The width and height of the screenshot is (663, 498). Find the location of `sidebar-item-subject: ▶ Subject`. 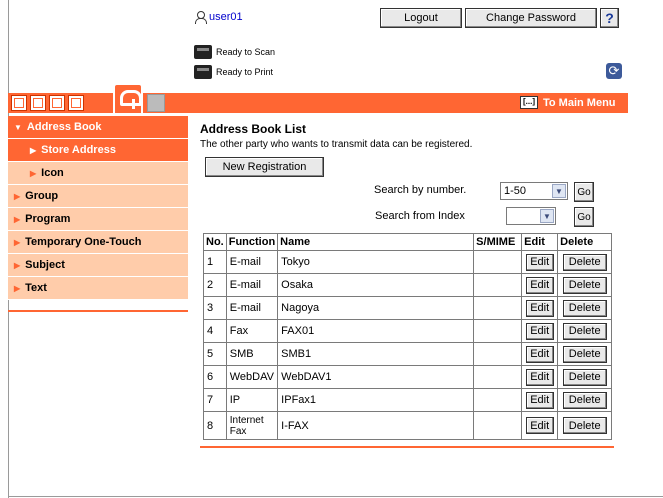

sidebar-item-subject: ▶ Subject is located at coordinates (98, 265).